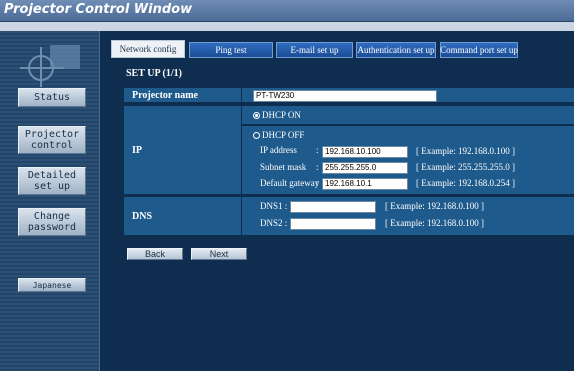 The image size is (574, 371). Describe the element at coordinates (317, 150) in the screenshot. I see `ip-address-sep: :` at that location.